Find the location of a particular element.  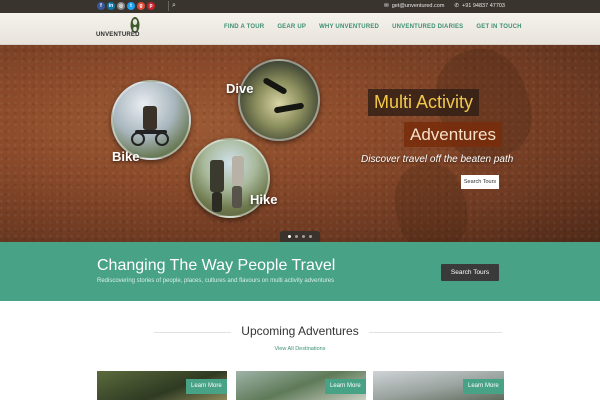

nav-why-unventured: WHY UNVENTURED is located at coordinates (349, 27).